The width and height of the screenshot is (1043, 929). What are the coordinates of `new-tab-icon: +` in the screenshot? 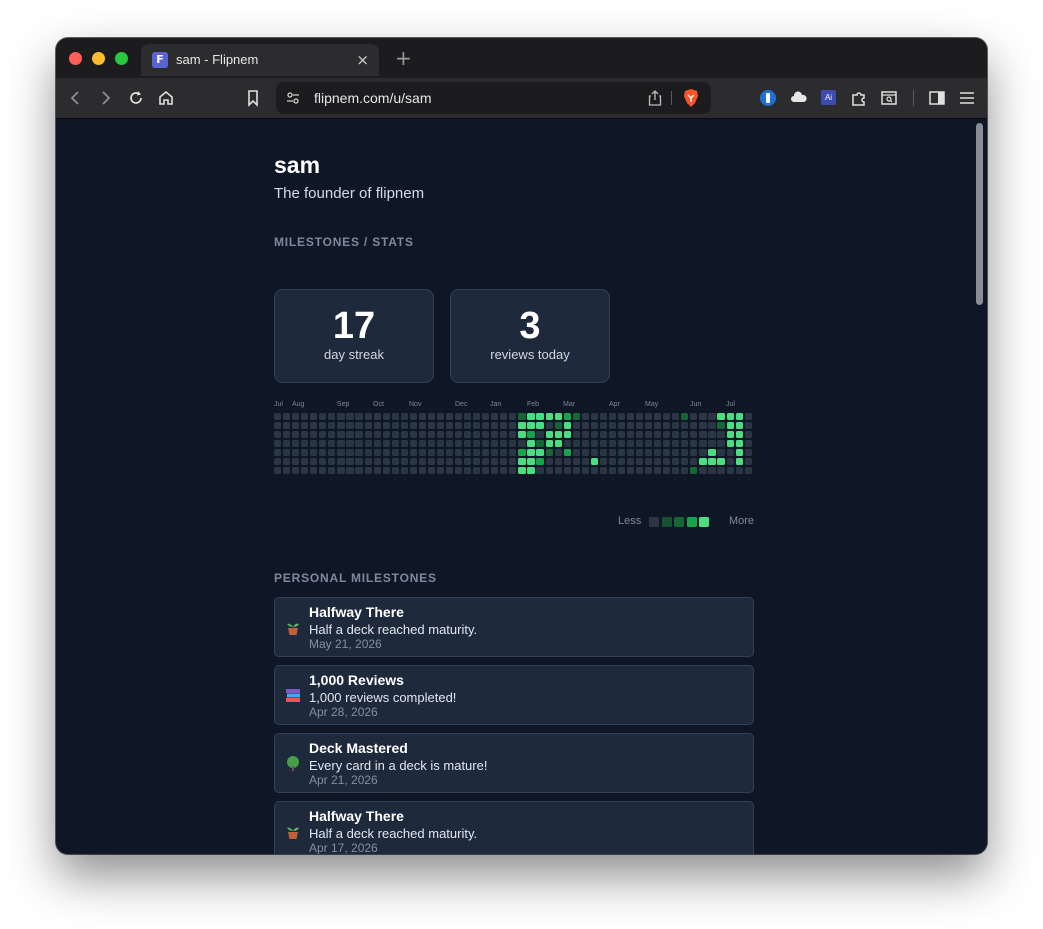 It's located at (403, 58).